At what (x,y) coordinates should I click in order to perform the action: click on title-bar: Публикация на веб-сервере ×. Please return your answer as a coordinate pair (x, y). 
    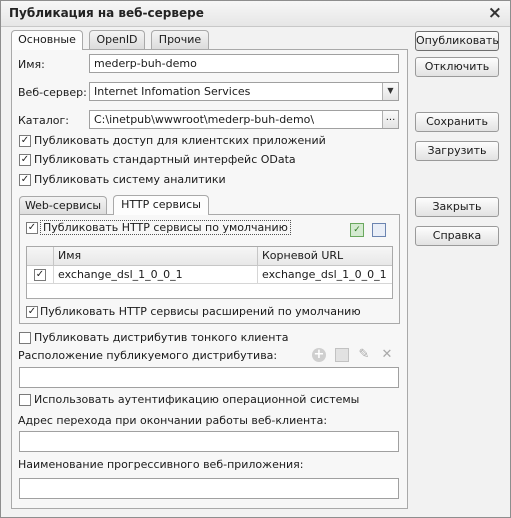
    Looking at the image, I should click on (255, 14).